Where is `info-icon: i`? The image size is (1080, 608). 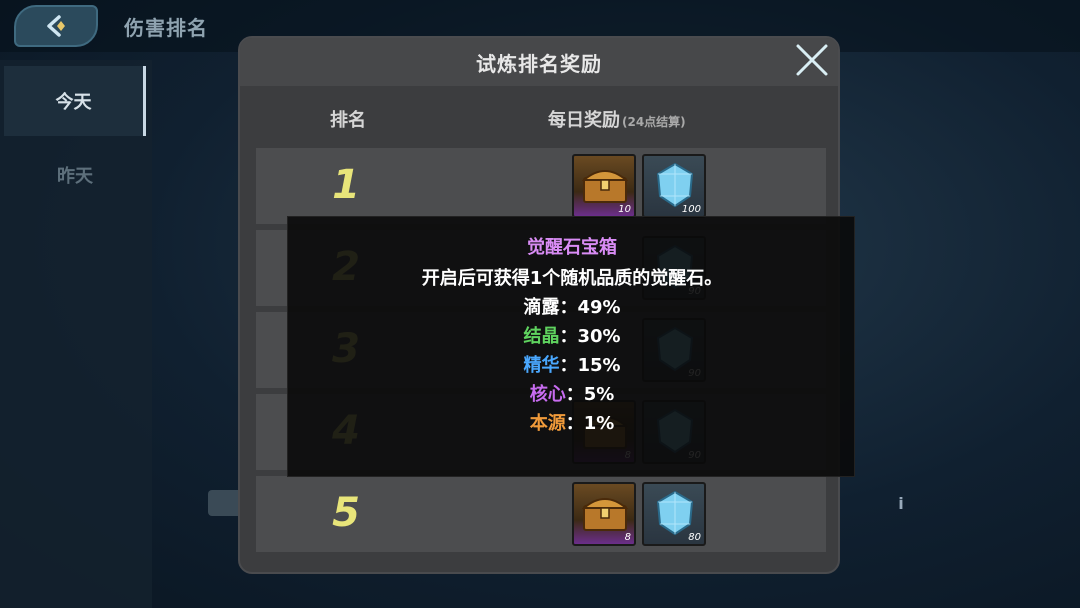 info-icon: i is located at coordinates (901, 503).